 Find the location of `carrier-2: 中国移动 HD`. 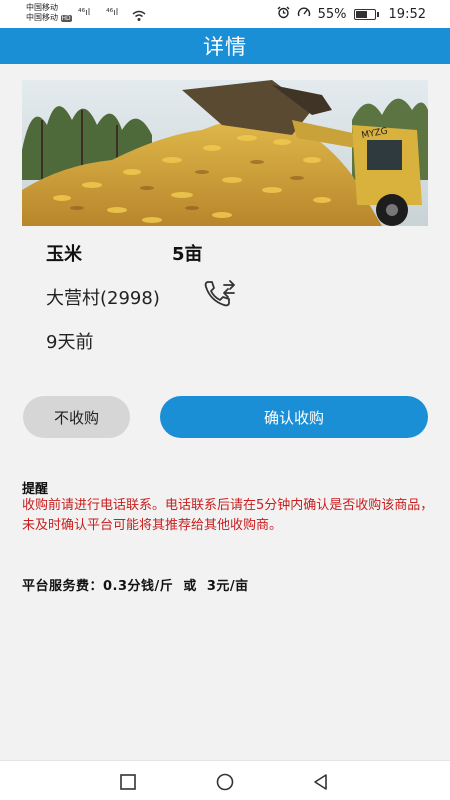

carrier-2: 中国移动 HD is located at coordinates (49, 18).